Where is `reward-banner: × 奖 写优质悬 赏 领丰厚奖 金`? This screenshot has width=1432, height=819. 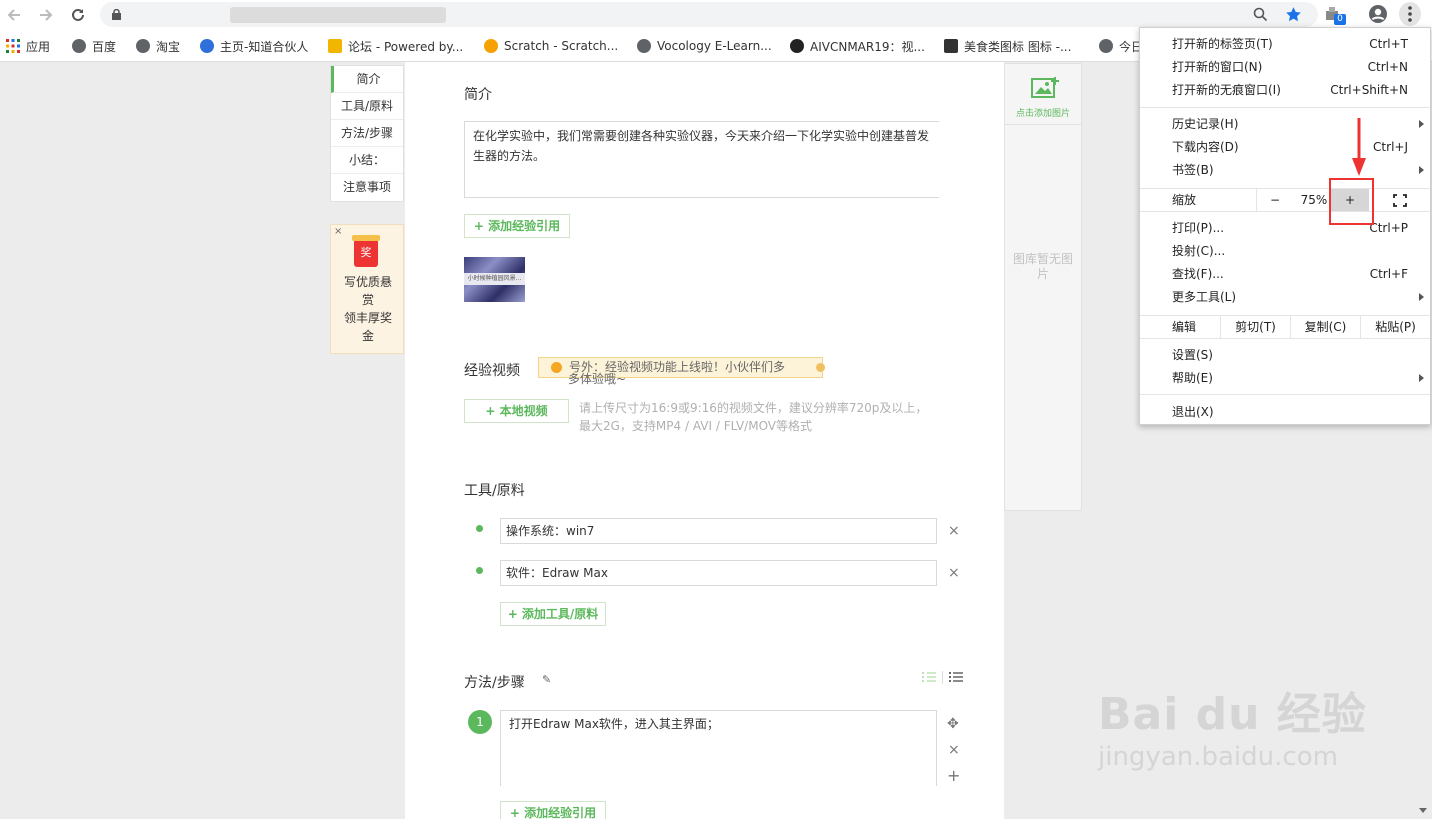
reward-banner: × 奖 写优质悬 赏 领丰厚奖 金 is located at coordinates (367, 289).